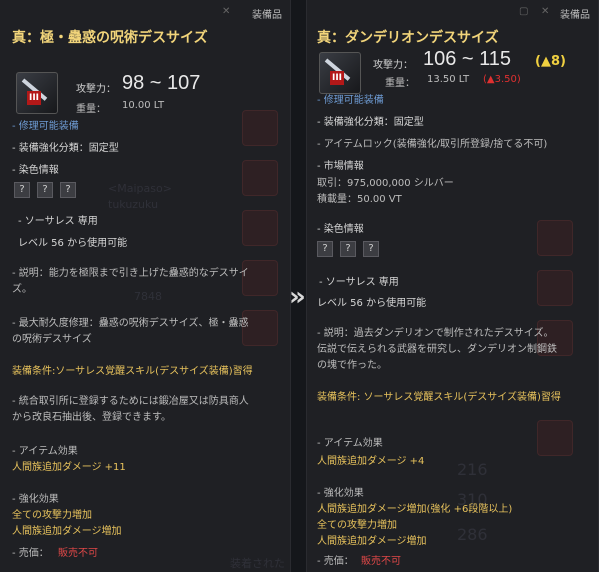 The image size is (599, 572). What do you see at coordinates (22, 289) in the screenshot?
I see `description-line: ズ。` at bounding box center [22, 289].